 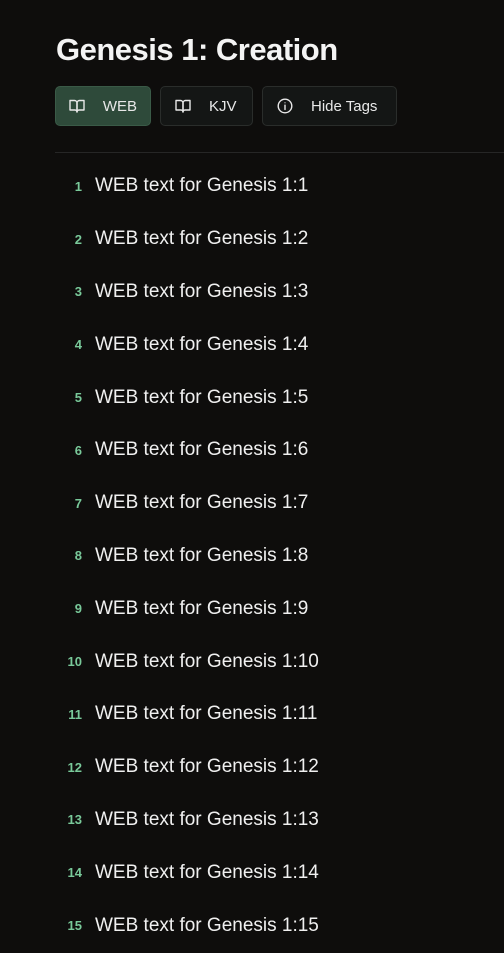 What do you see at coordinates (285, 106) in the screenshot?
I see `info-icon` at bounding box center [285, 106].